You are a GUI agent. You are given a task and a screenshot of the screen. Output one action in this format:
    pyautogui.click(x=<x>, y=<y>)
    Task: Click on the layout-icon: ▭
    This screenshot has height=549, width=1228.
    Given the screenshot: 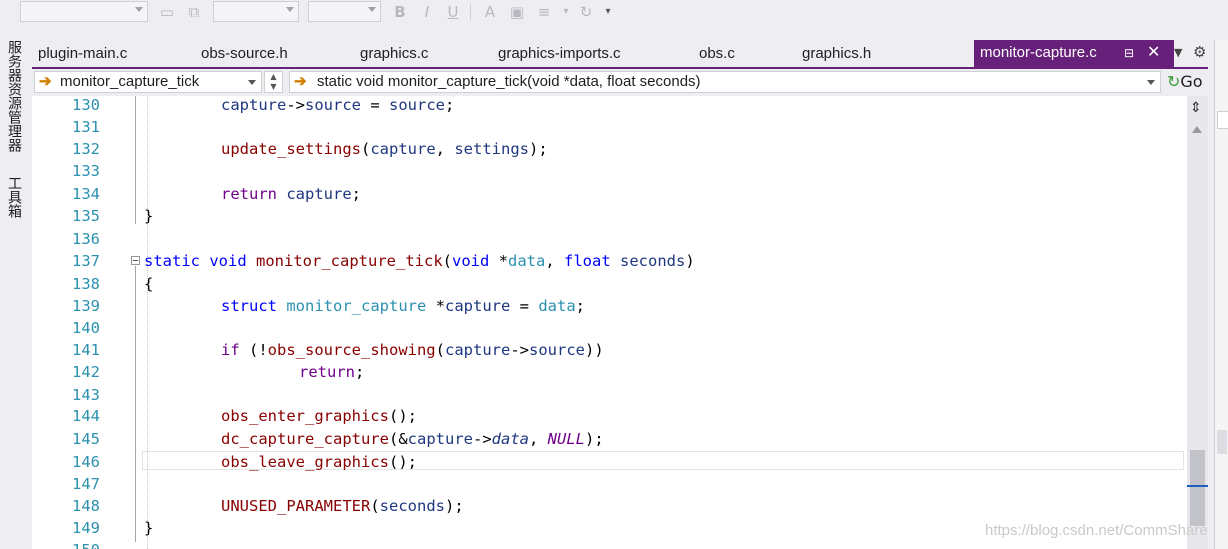 What is the action you would take?
    pyautogui.click(x=167, y=12)
    